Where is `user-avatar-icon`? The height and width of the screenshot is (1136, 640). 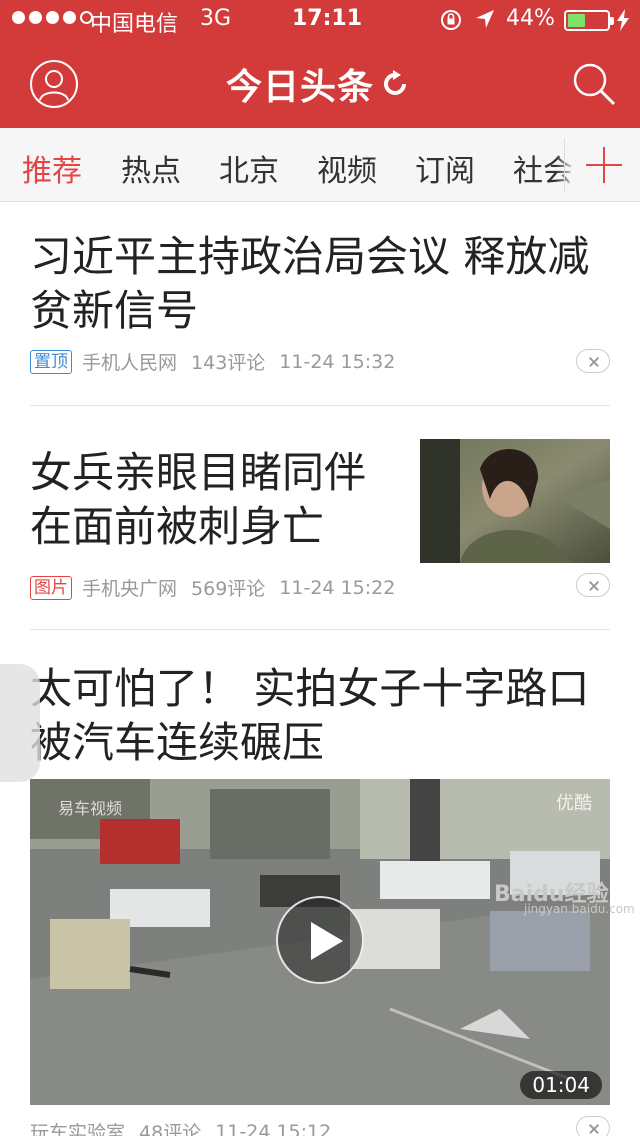
user-avatar-icon is located at coordinates (54, 85).